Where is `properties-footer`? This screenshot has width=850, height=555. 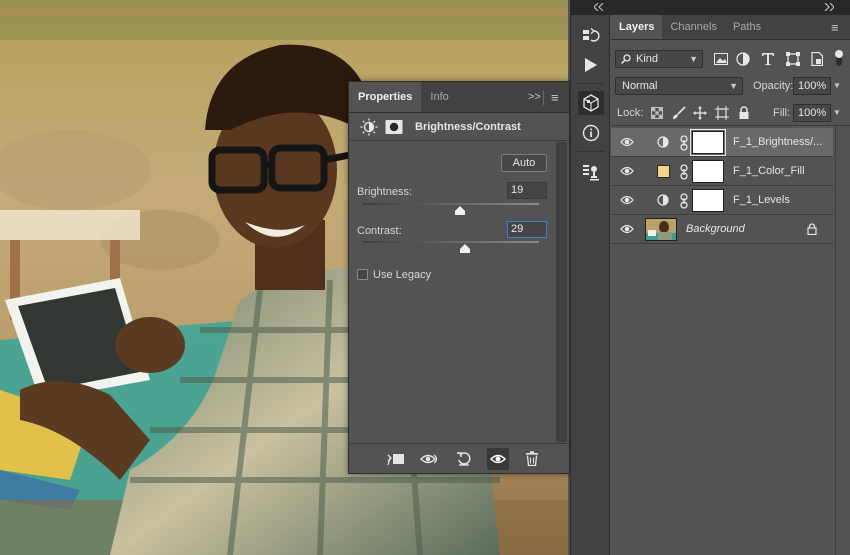
properties-footer is located at coordinates (459, 458).